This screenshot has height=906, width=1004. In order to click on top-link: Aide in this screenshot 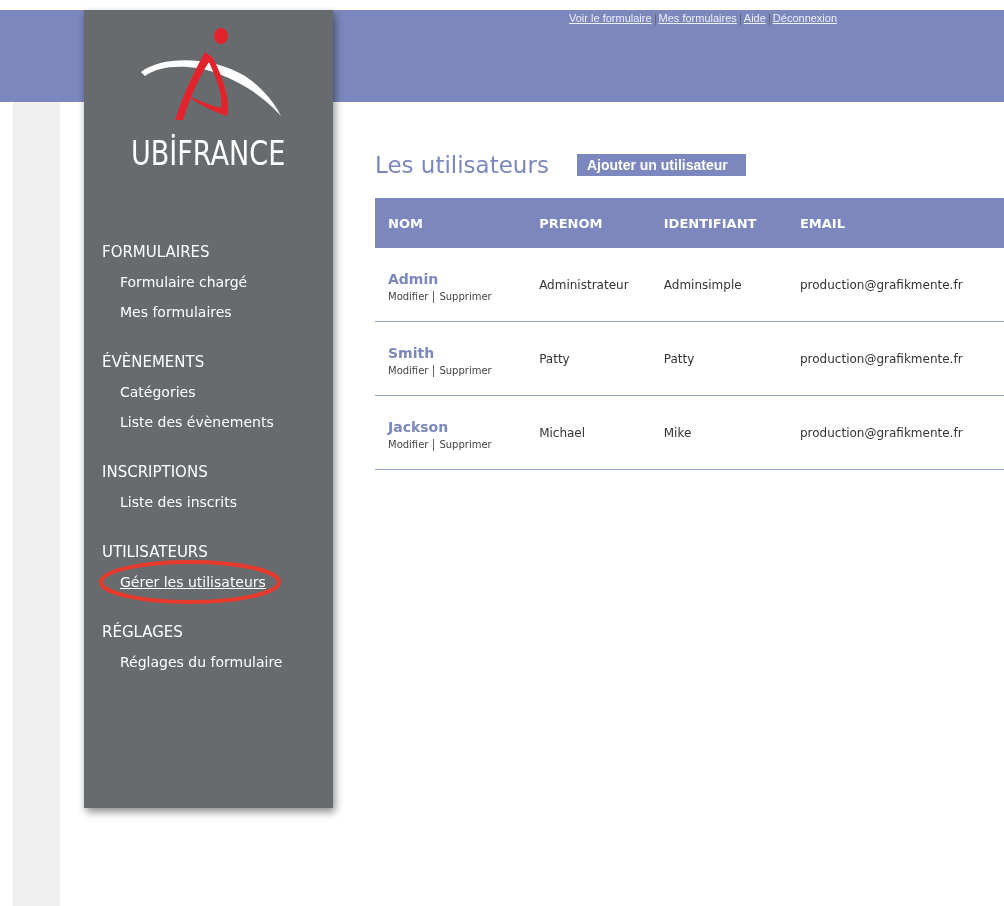, I will do `click(754, 18)`.